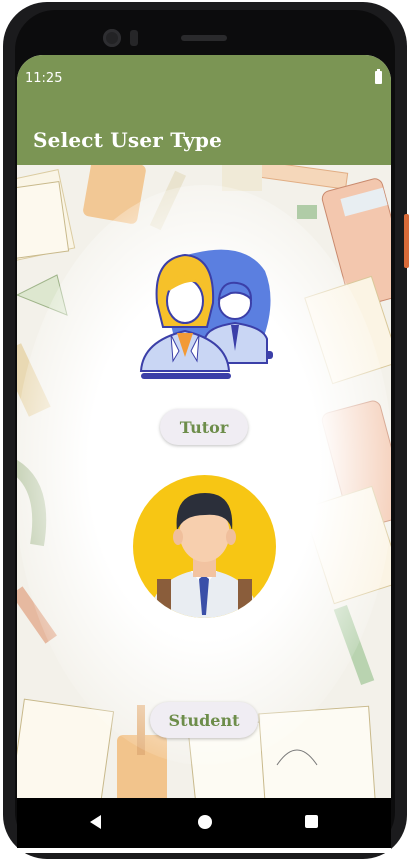  I want to click on tutor-avatar-icon, so click(206, 314).